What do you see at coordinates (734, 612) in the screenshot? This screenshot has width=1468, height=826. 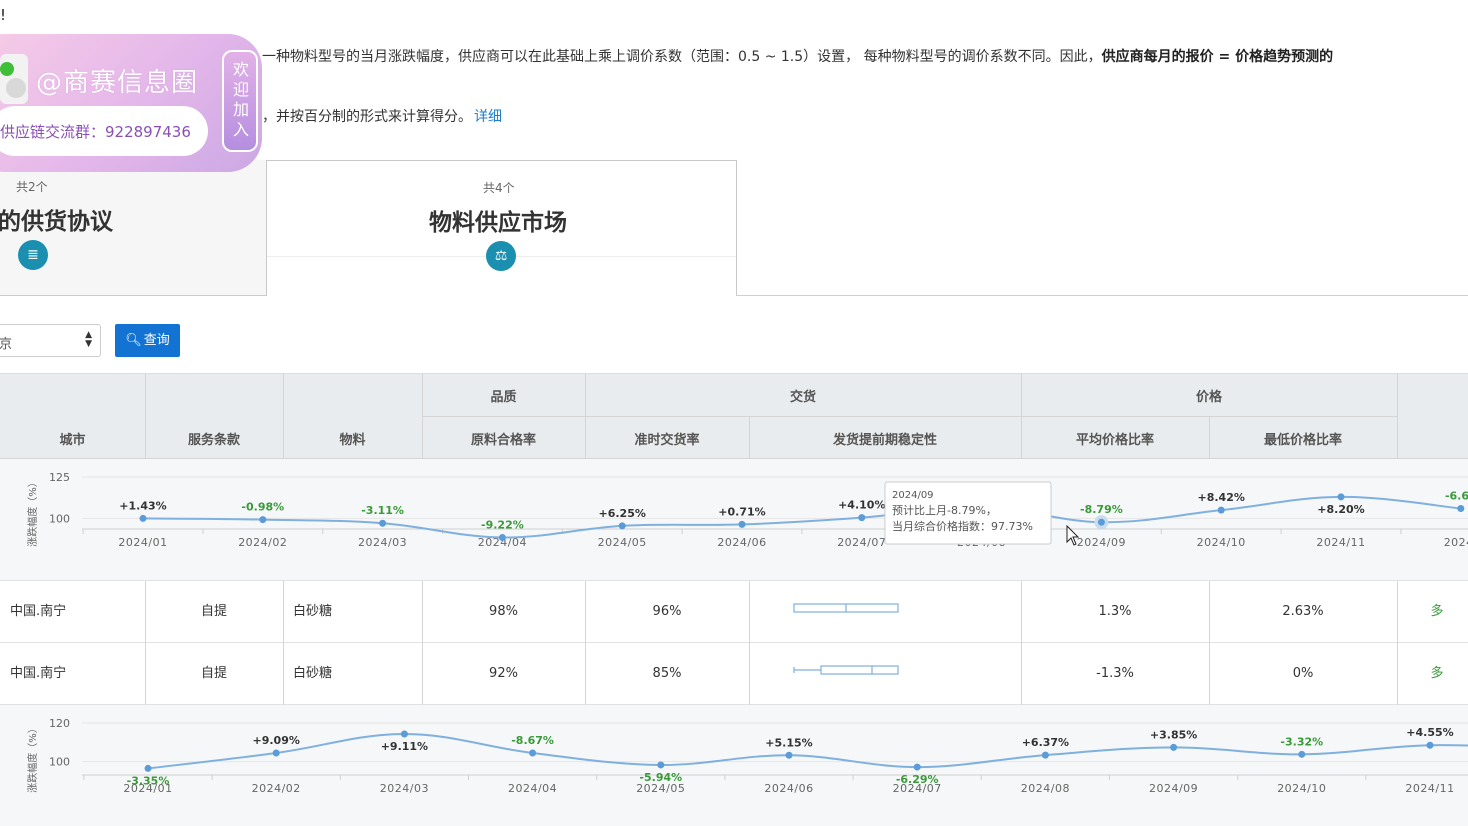 I see `table-row: 中国.南宁 自提 白砂糖 98% 96% 1.3% 2.63% 多` at bounding box center [734, 612].